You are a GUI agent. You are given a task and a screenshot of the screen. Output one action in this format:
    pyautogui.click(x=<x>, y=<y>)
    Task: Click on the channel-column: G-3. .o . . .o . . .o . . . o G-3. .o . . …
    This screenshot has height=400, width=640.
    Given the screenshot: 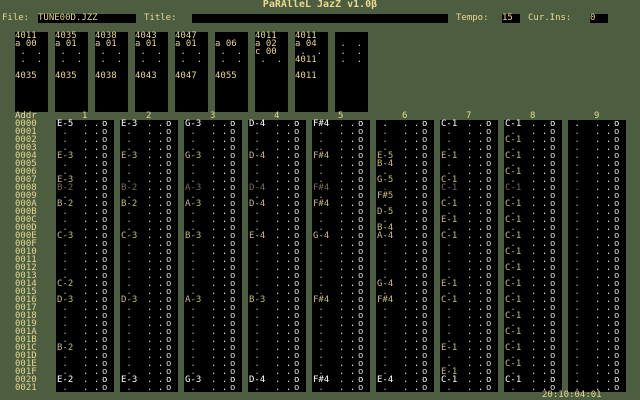 What is the action you would take?
    pyautogui.click(x=213, y=256)
    